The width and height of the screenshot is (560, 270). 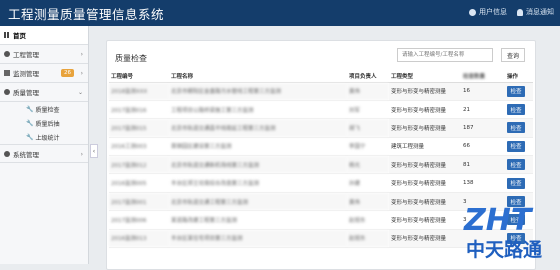 I want to click on panel-title: 质量检查, so click(x=131, y=58).